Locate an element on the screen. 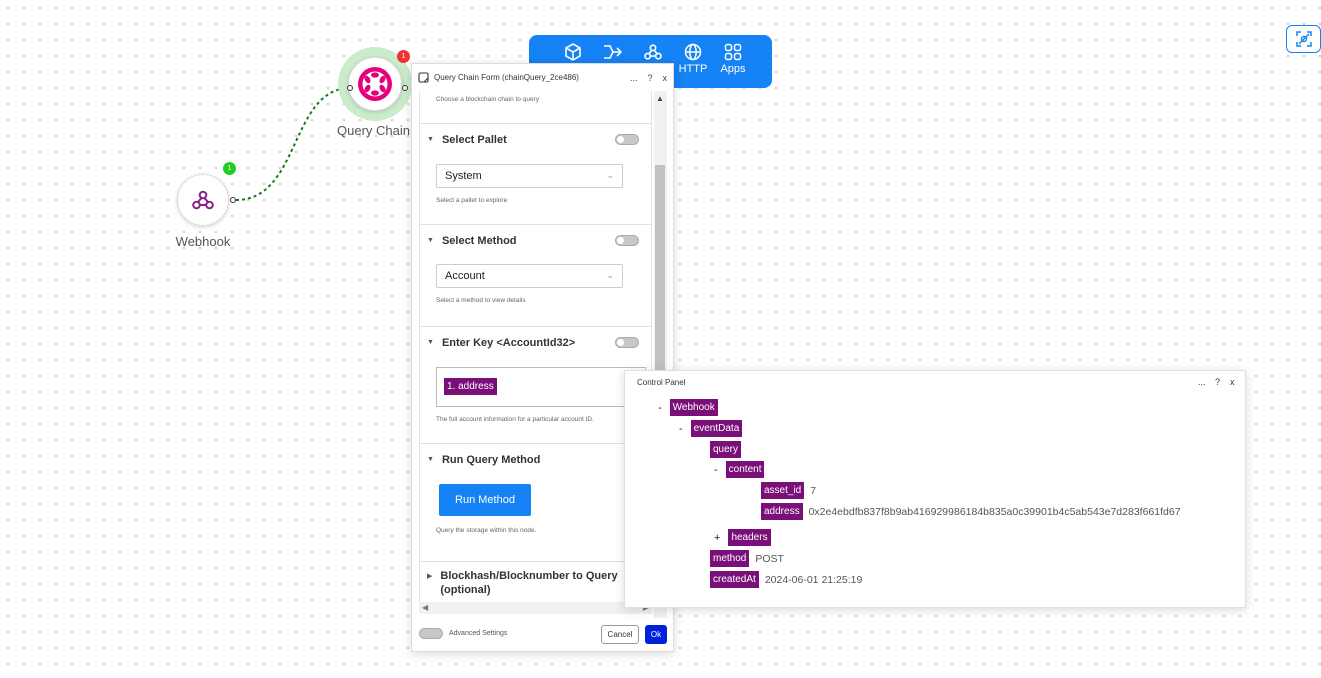 This screenshot has height=678, width=1321. scroll-up-icon: ▲ is located at coordinates (660, 98).